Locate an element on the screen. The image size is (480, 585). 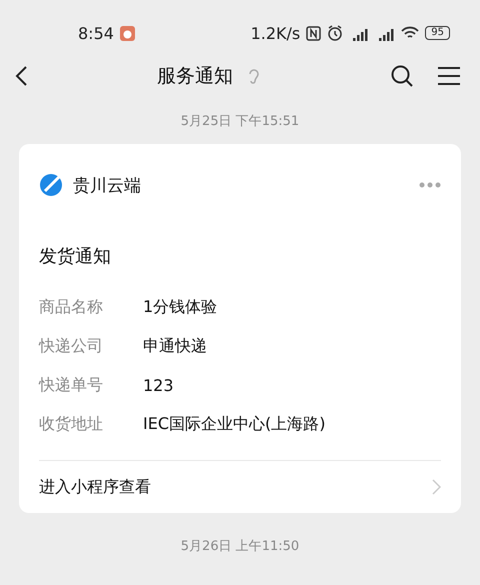
back-icon is located at coordinates (21, 76).